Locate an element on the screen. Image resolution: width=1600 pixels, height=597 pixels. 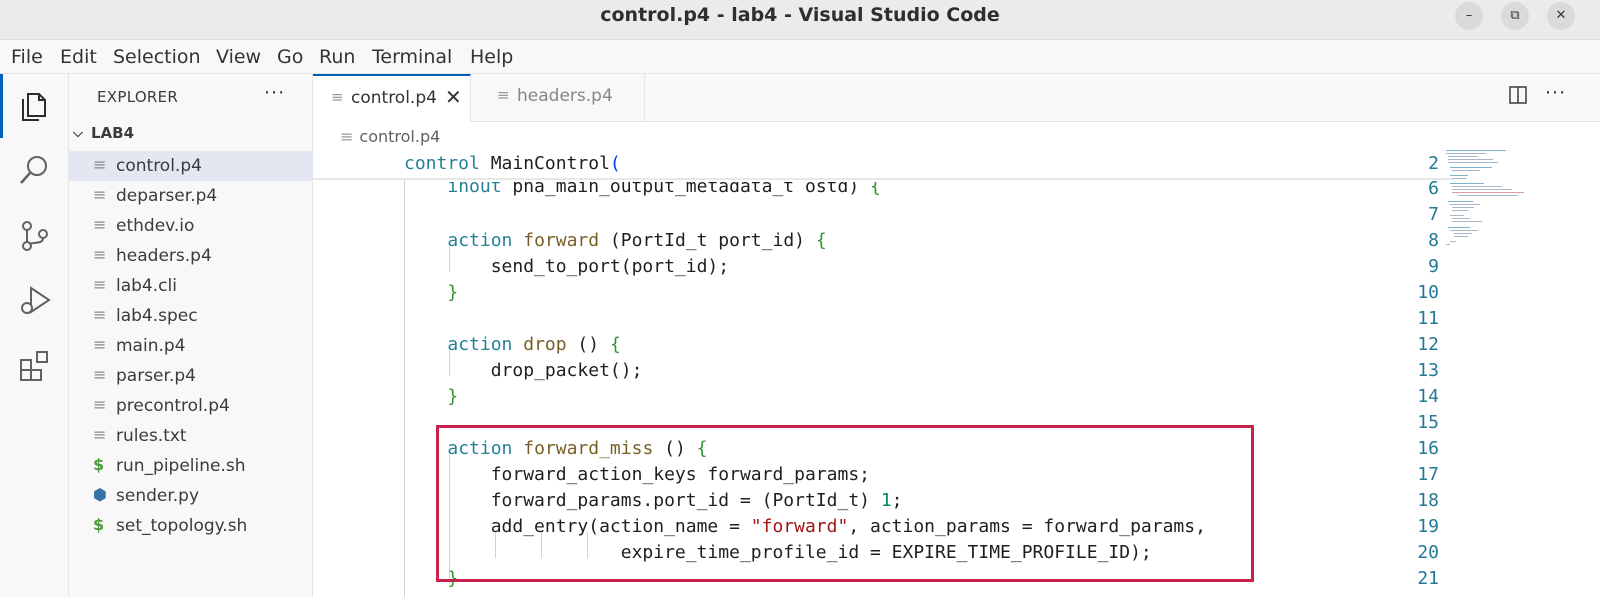
tab-label: control.p4 is located at coordinates (394, 98).